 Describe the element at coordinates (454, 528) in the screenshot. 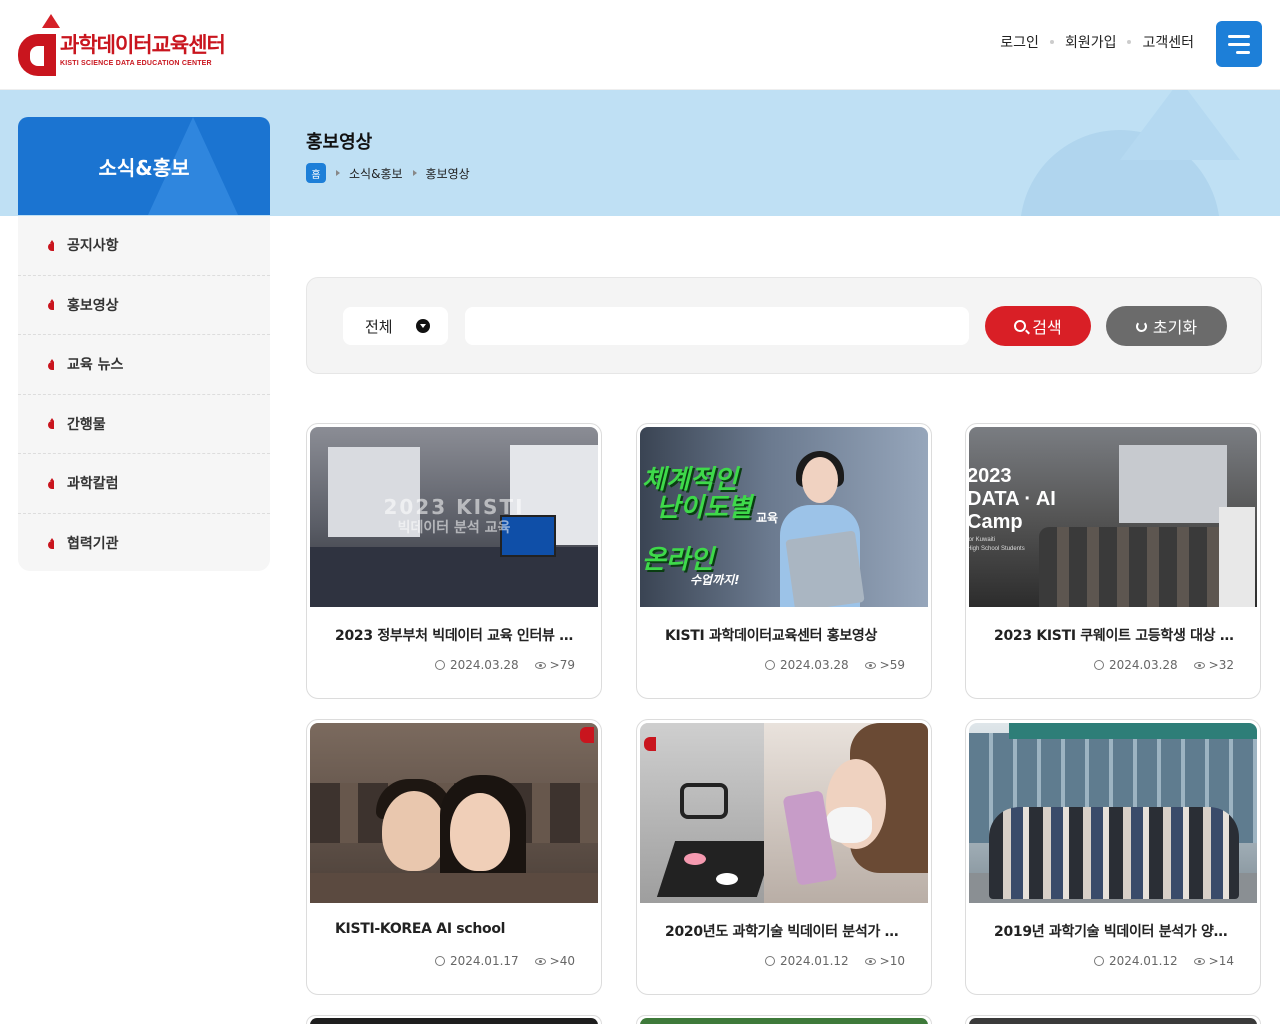

I see `thumbnail-caption: 빅데이터 분석 교육` at that location.